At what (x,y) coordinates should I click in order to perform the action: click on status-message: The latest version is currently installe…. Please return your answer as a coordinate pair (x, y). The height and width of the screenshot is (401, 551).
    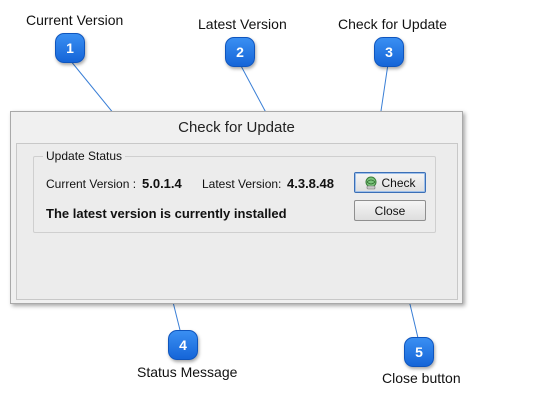
    Looking at the image, I should click on (166, 213).